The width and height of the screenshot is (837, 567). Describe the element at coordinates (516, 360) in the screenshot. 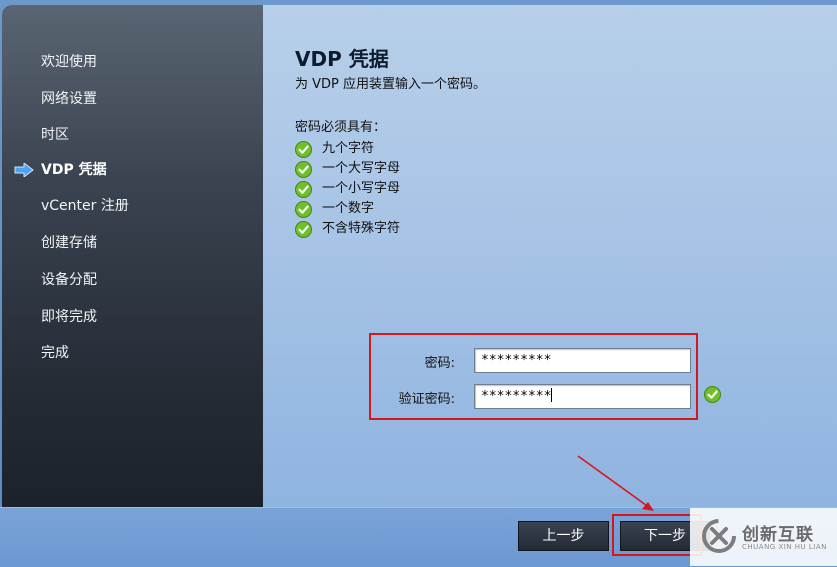

I see `password-value: *********` at that location.